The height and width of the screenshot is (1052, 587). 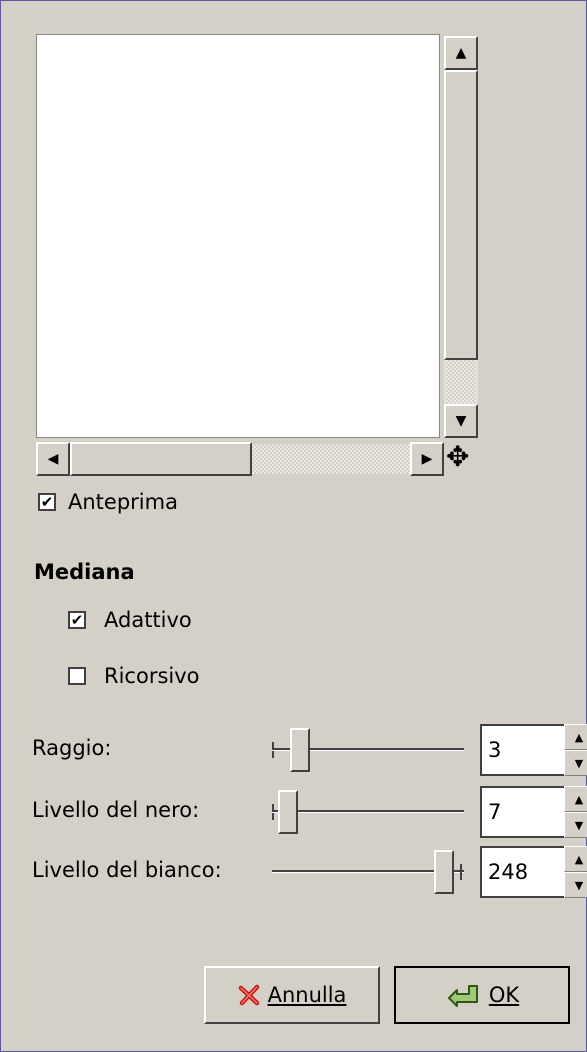 I want to click on scroll-down-button: ▼, so click(x=461, y=421).